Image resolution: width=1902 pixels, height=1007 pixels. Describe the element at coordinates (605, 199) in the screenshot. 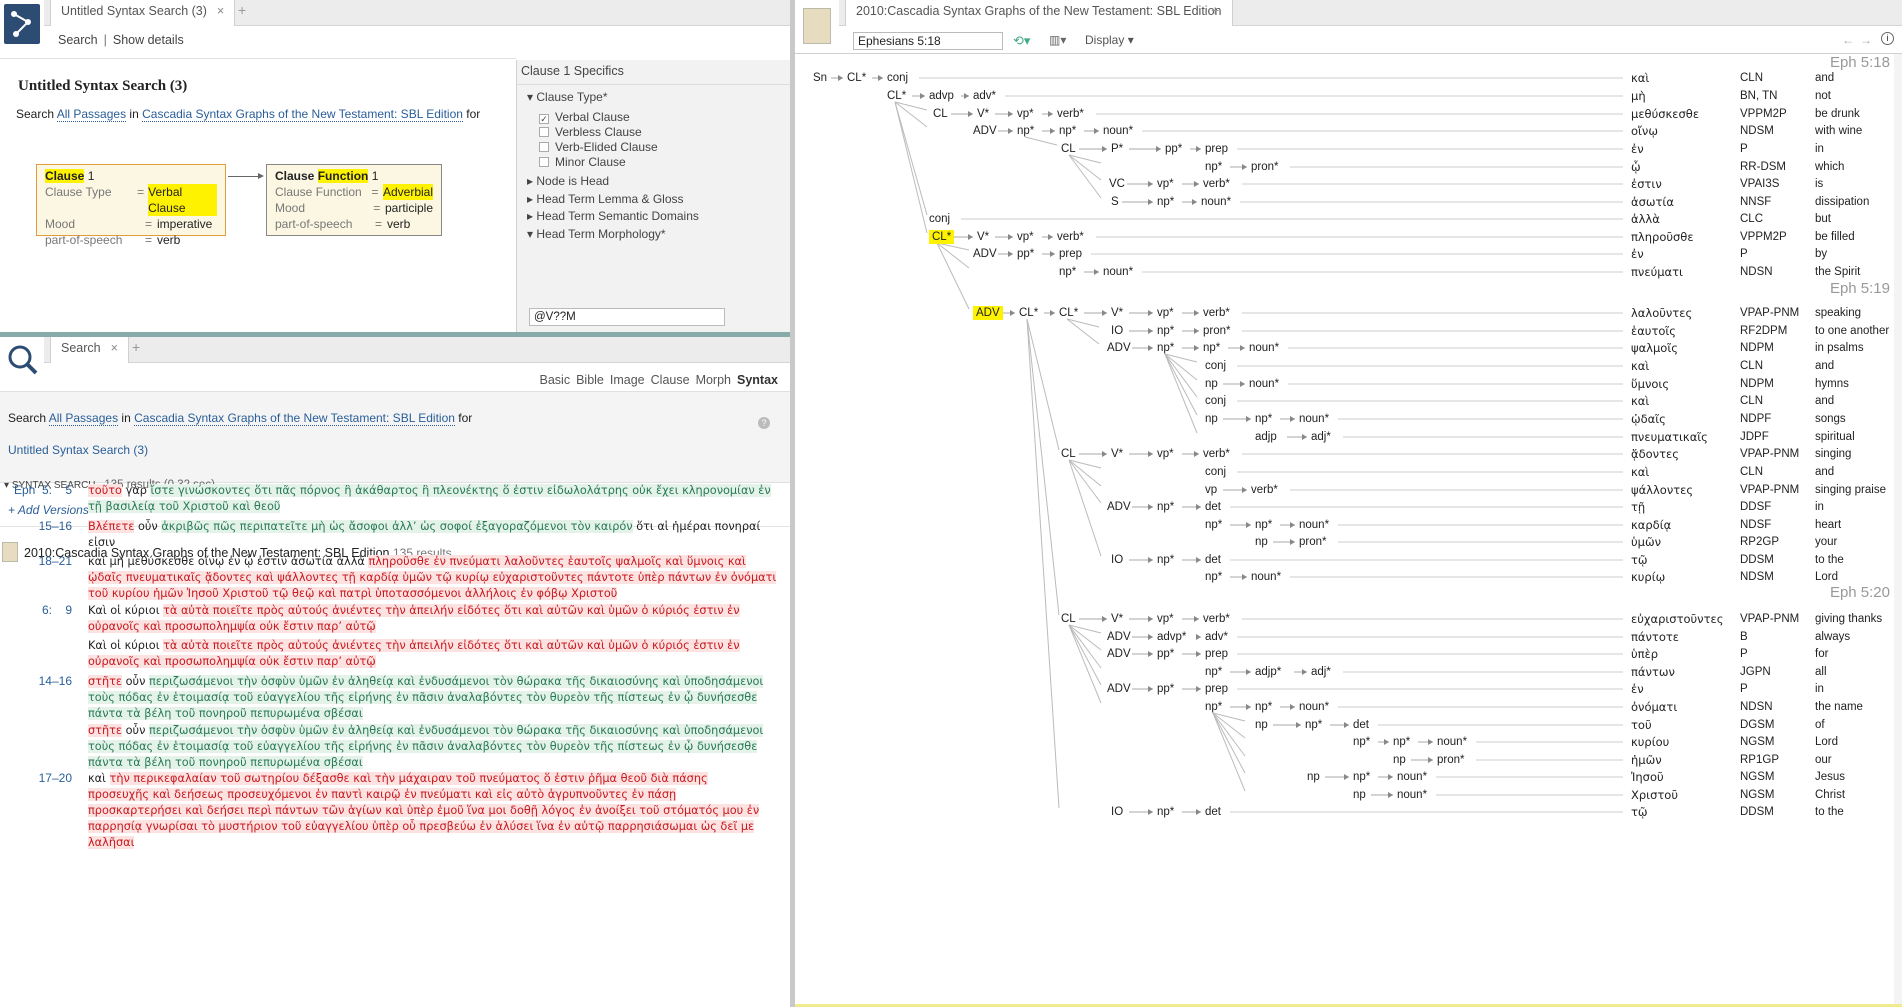

I see `specifics-section: ▸ Head Term Lemma & Gloss` at that location.